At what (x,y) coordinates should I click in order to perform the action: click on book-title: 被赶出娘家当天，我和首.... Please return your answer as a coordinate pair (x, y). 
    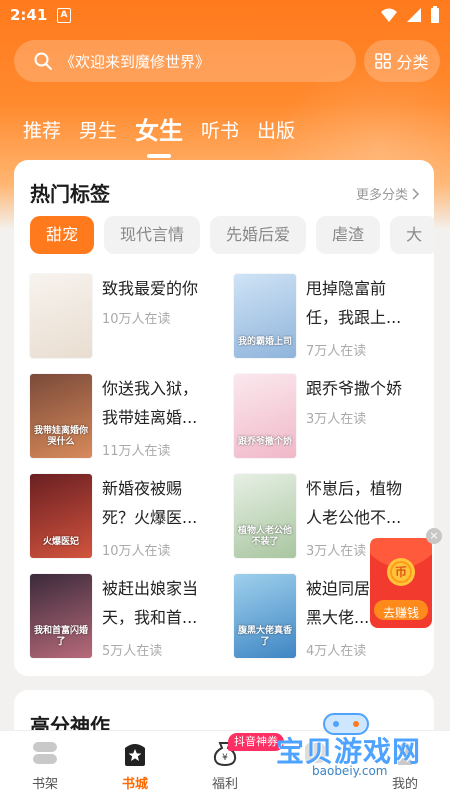
    Looking at the image, I should click on (150, 603).